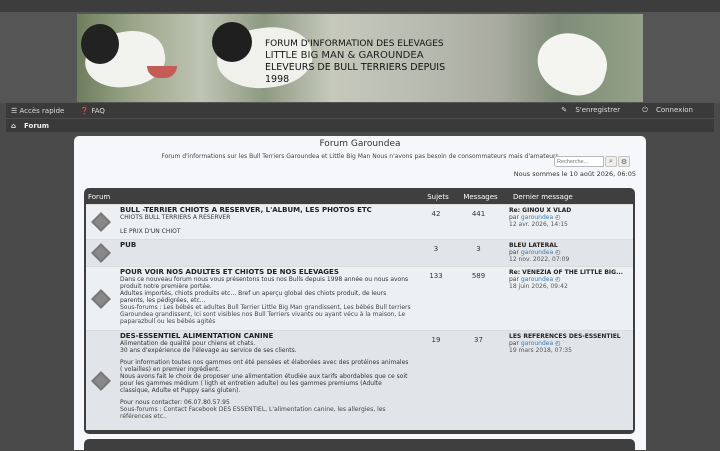  I want to click on topics-count: 42, so click(436, 214).